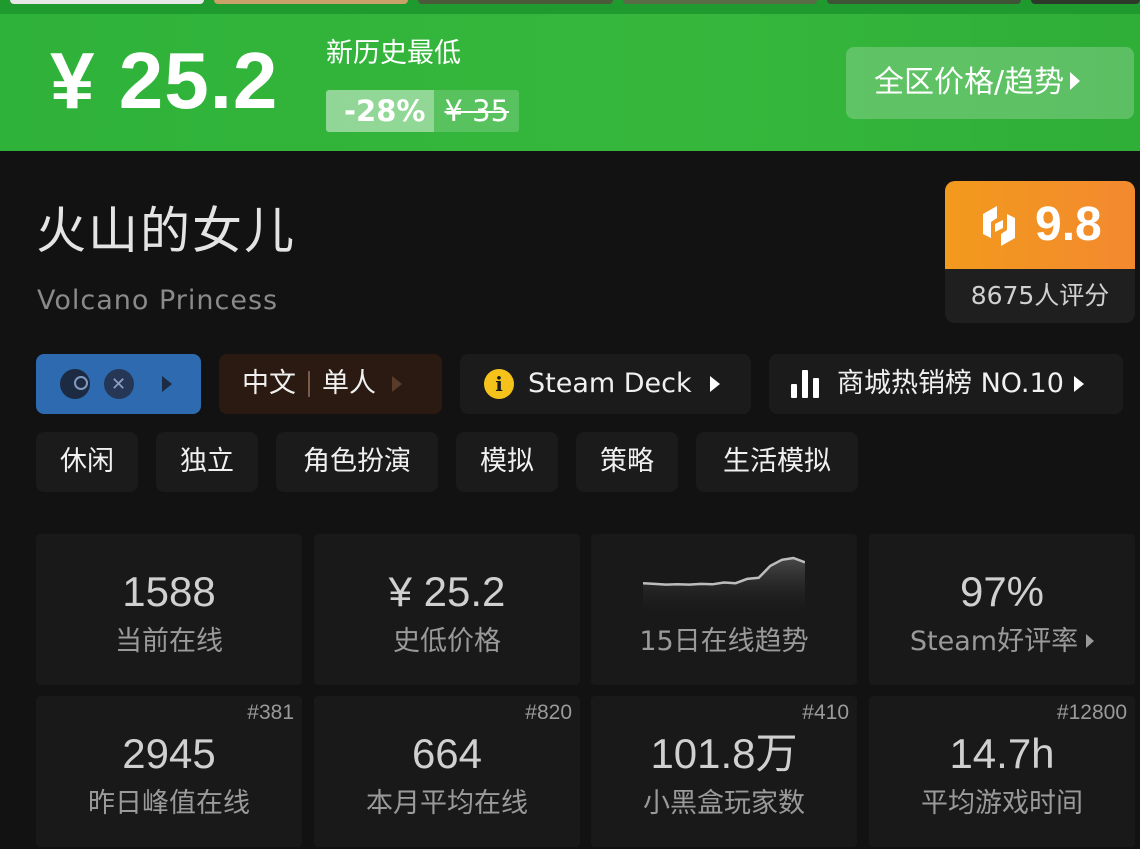 The height and width of the screenshot is (849, 1140). Describe the element at coordinates (169, 641) in the screenshot. I see `stat-label: 当前在线` at that location.